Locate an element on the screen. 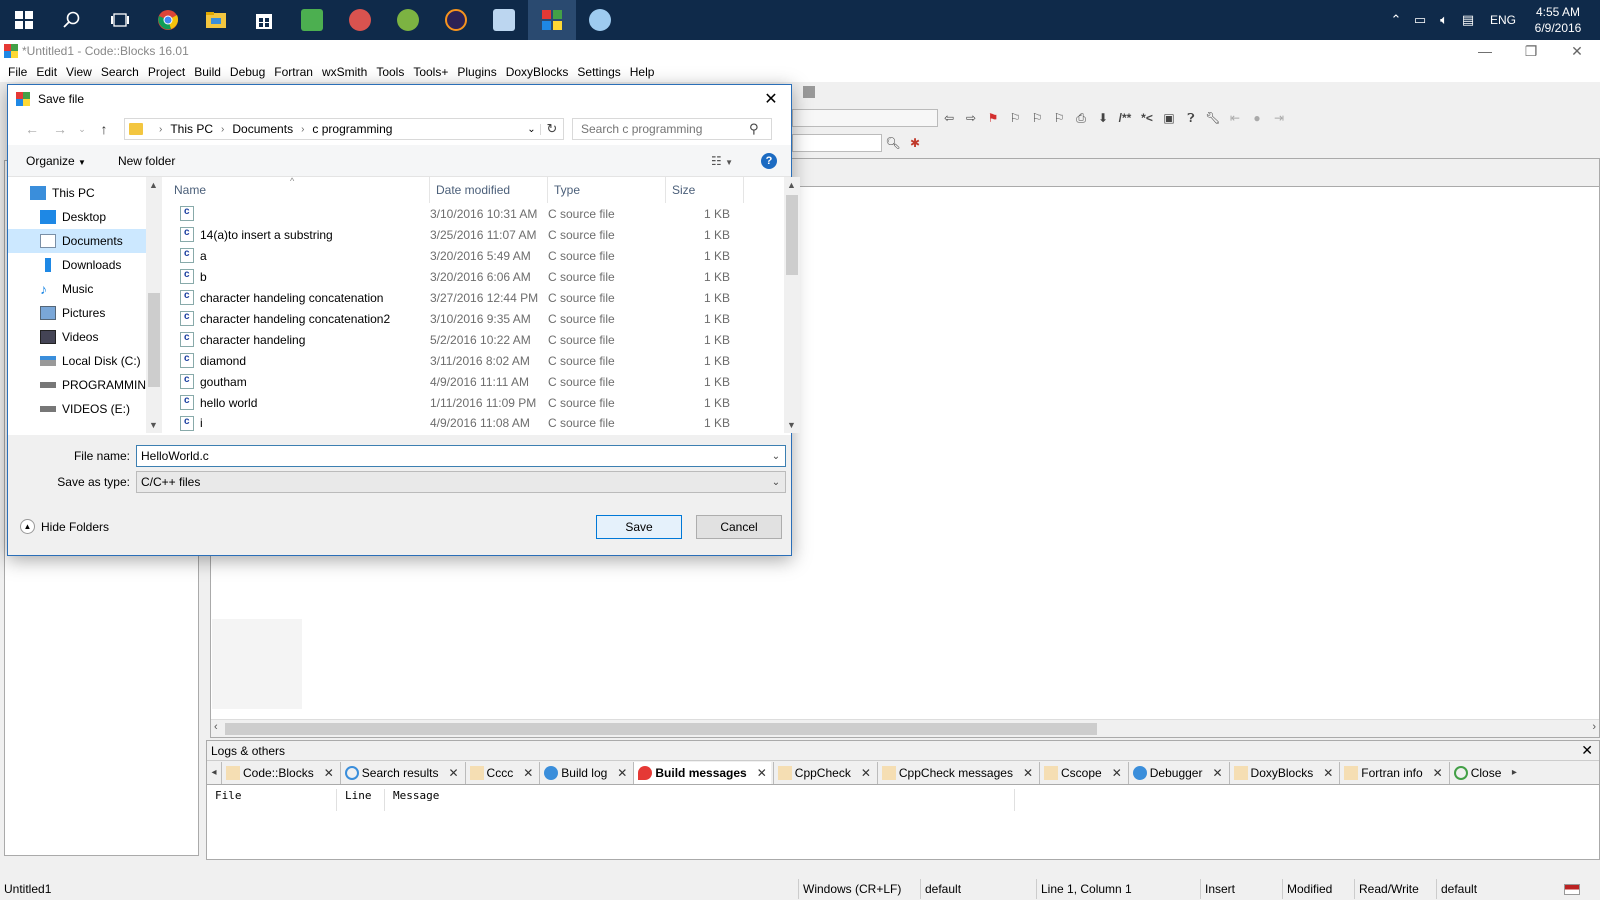  search-icon is located at coordinates (72, 20).